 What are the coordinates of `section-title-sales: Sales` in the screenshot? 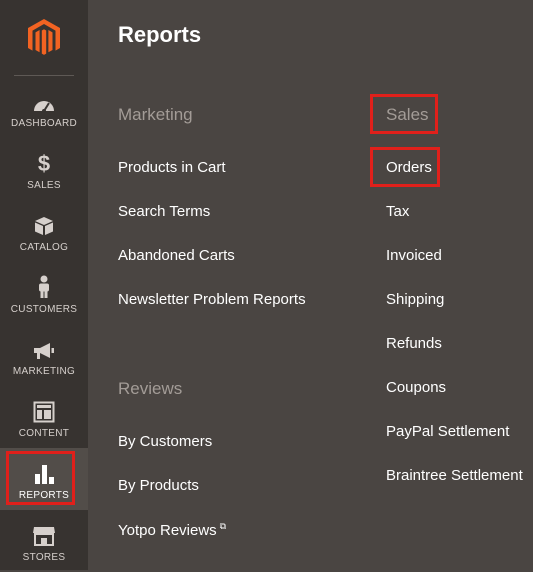 It's located at (407, 114).